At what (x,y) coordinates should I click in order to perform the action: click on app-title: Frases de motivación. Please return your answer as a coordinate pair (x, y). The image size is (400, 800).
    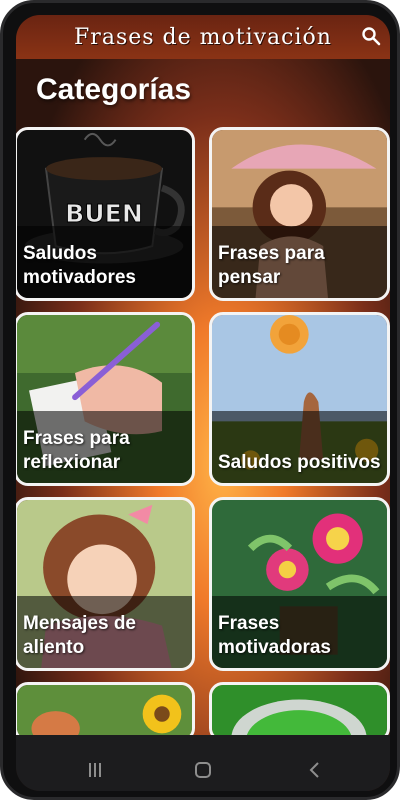
    Looking at the image, I should click on (203, 37).